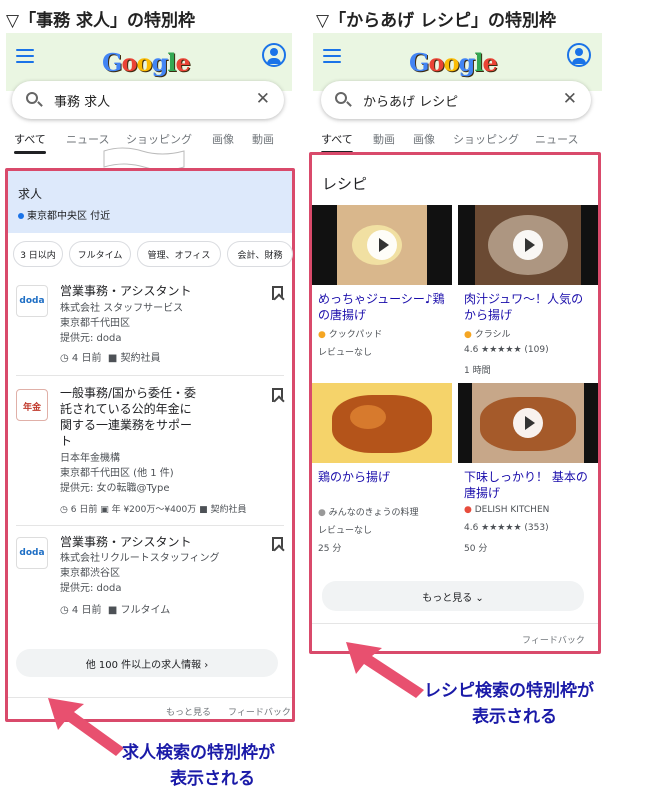  I want to click on recipe-title-line: めっちゃジューシー♪鶏, so click(381, 299).